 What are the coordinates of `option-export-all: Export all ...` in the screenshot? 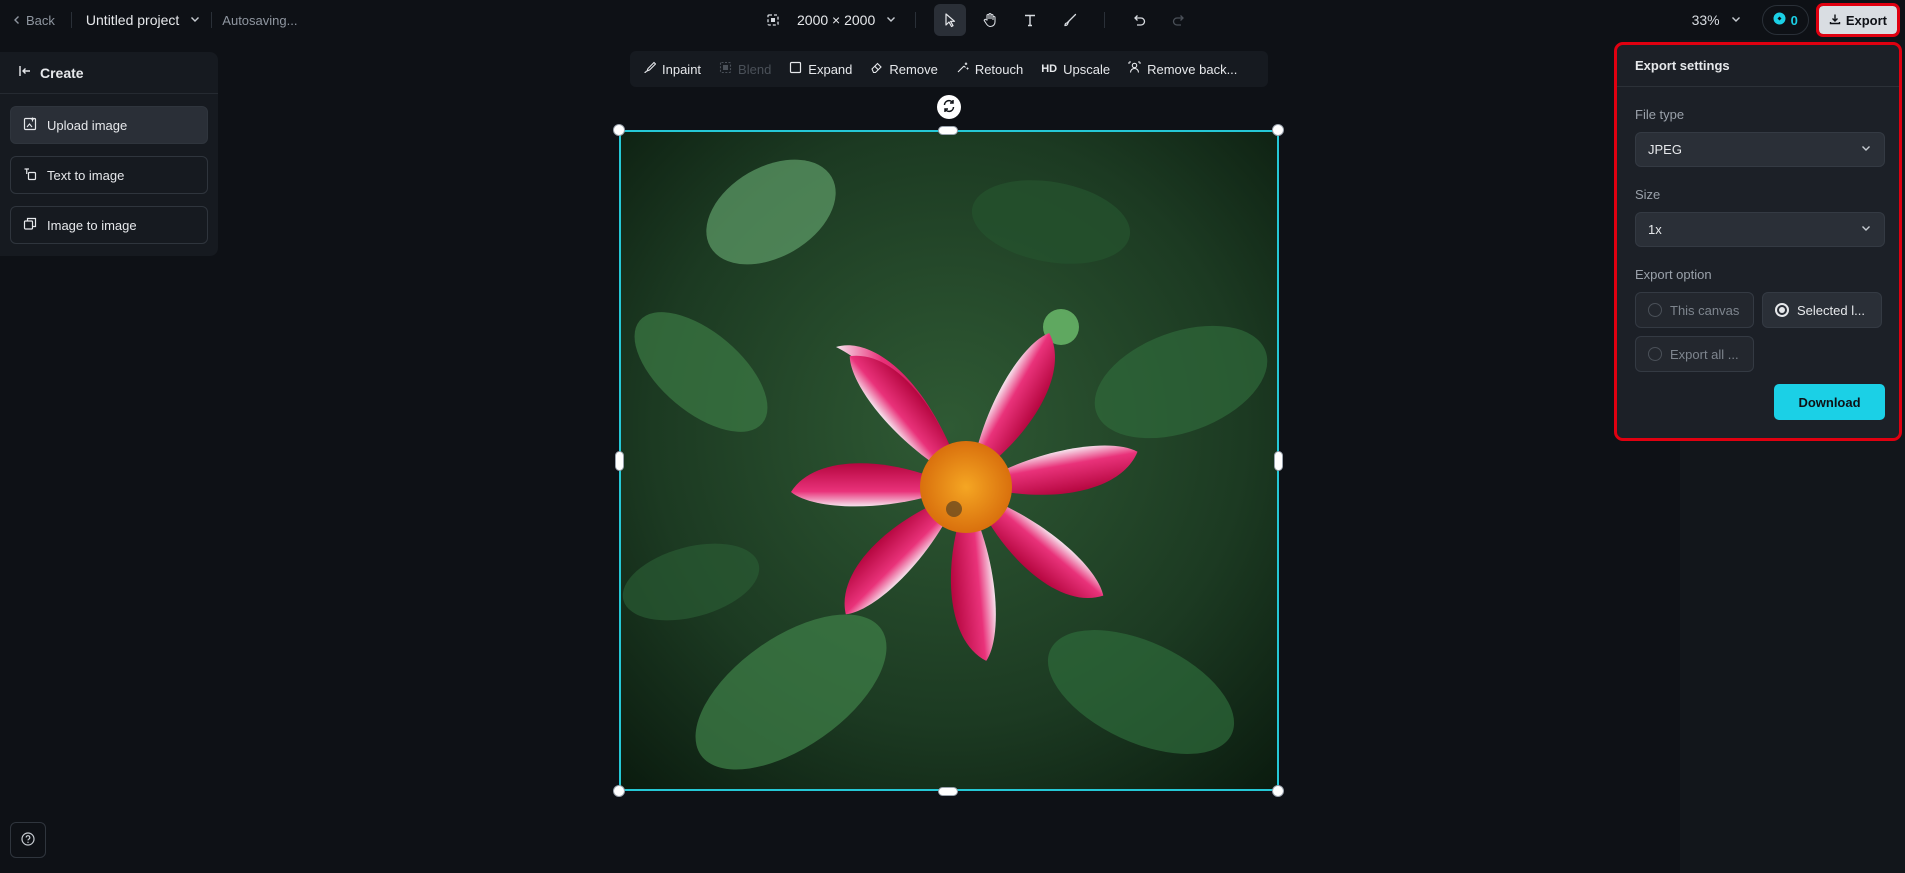 It's located at (1694, 354).